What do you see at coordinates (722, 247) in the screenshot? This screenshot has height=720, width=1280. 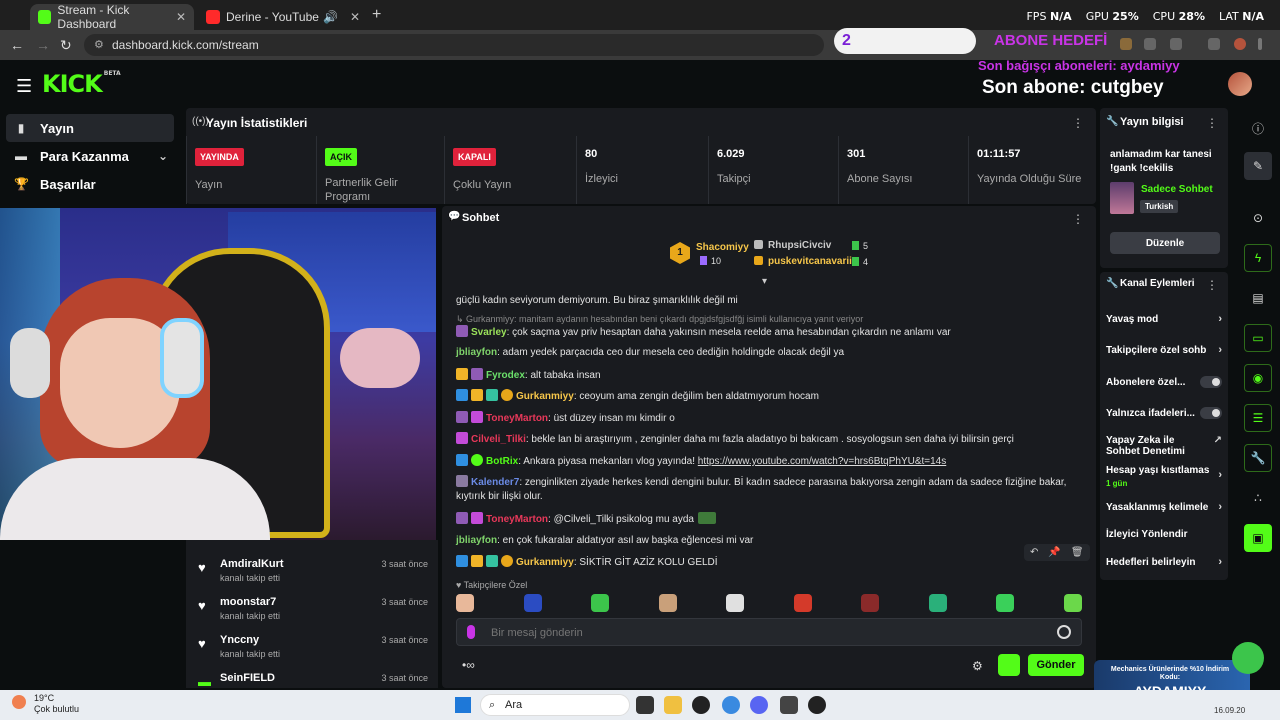 I see `gifter-name: Shacomiyy` at bounding box center [722, 247].